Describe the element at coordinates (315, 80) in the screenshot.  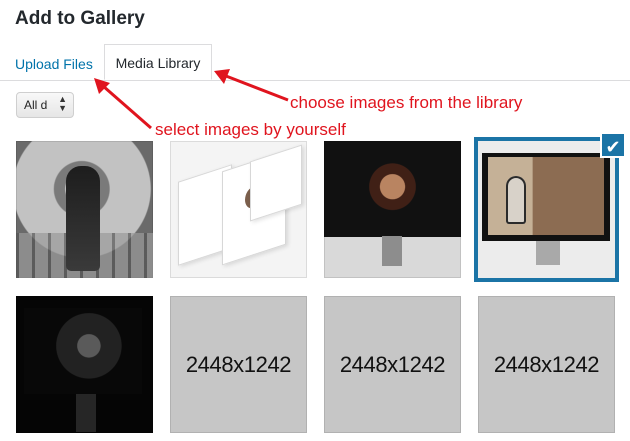
I see `tabs-divider` at that location.